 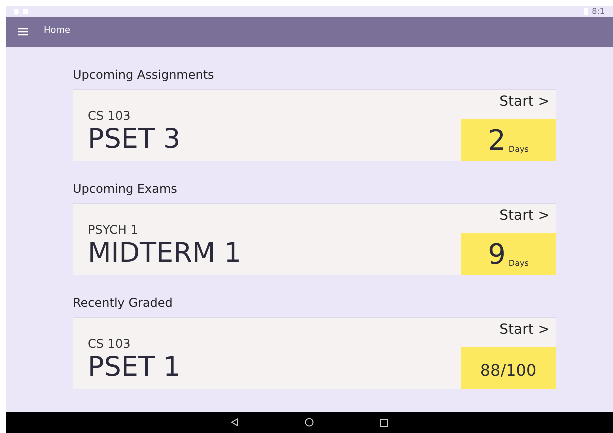 I want to click on back-icon, so click(x=235, y=422).